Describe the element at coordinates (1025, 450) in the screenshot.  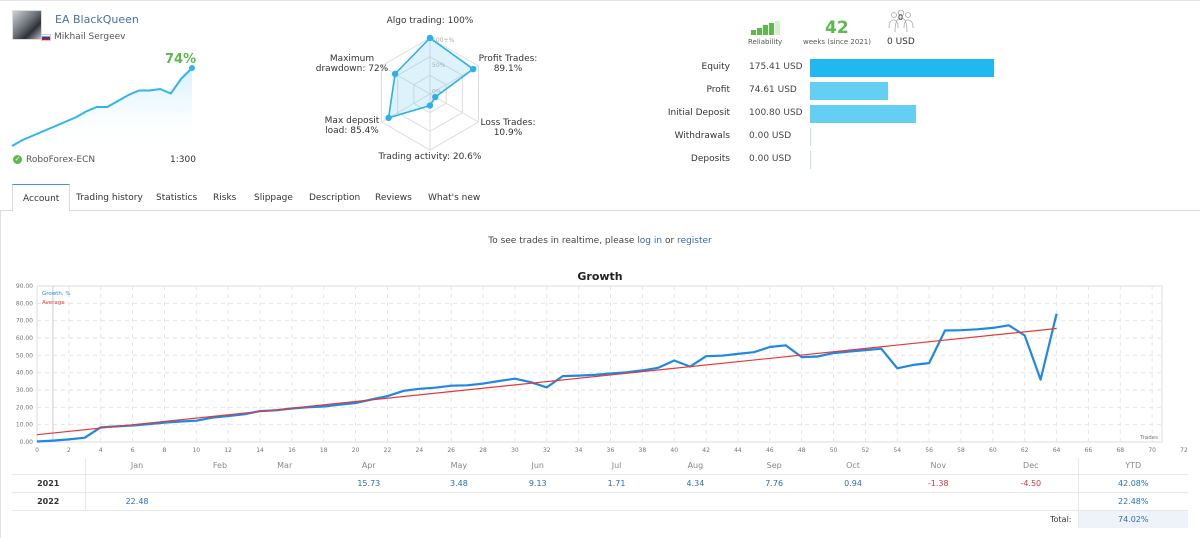
I see `x-tick-label: 62` at that location.